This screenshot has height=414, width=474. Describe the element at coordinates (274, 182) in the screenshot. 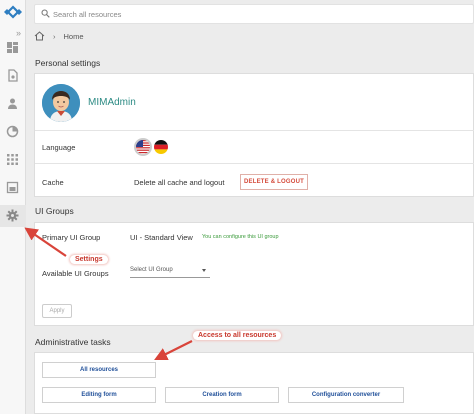

I see `delete-logout-button: DELETE & LOGOUT` at that location.